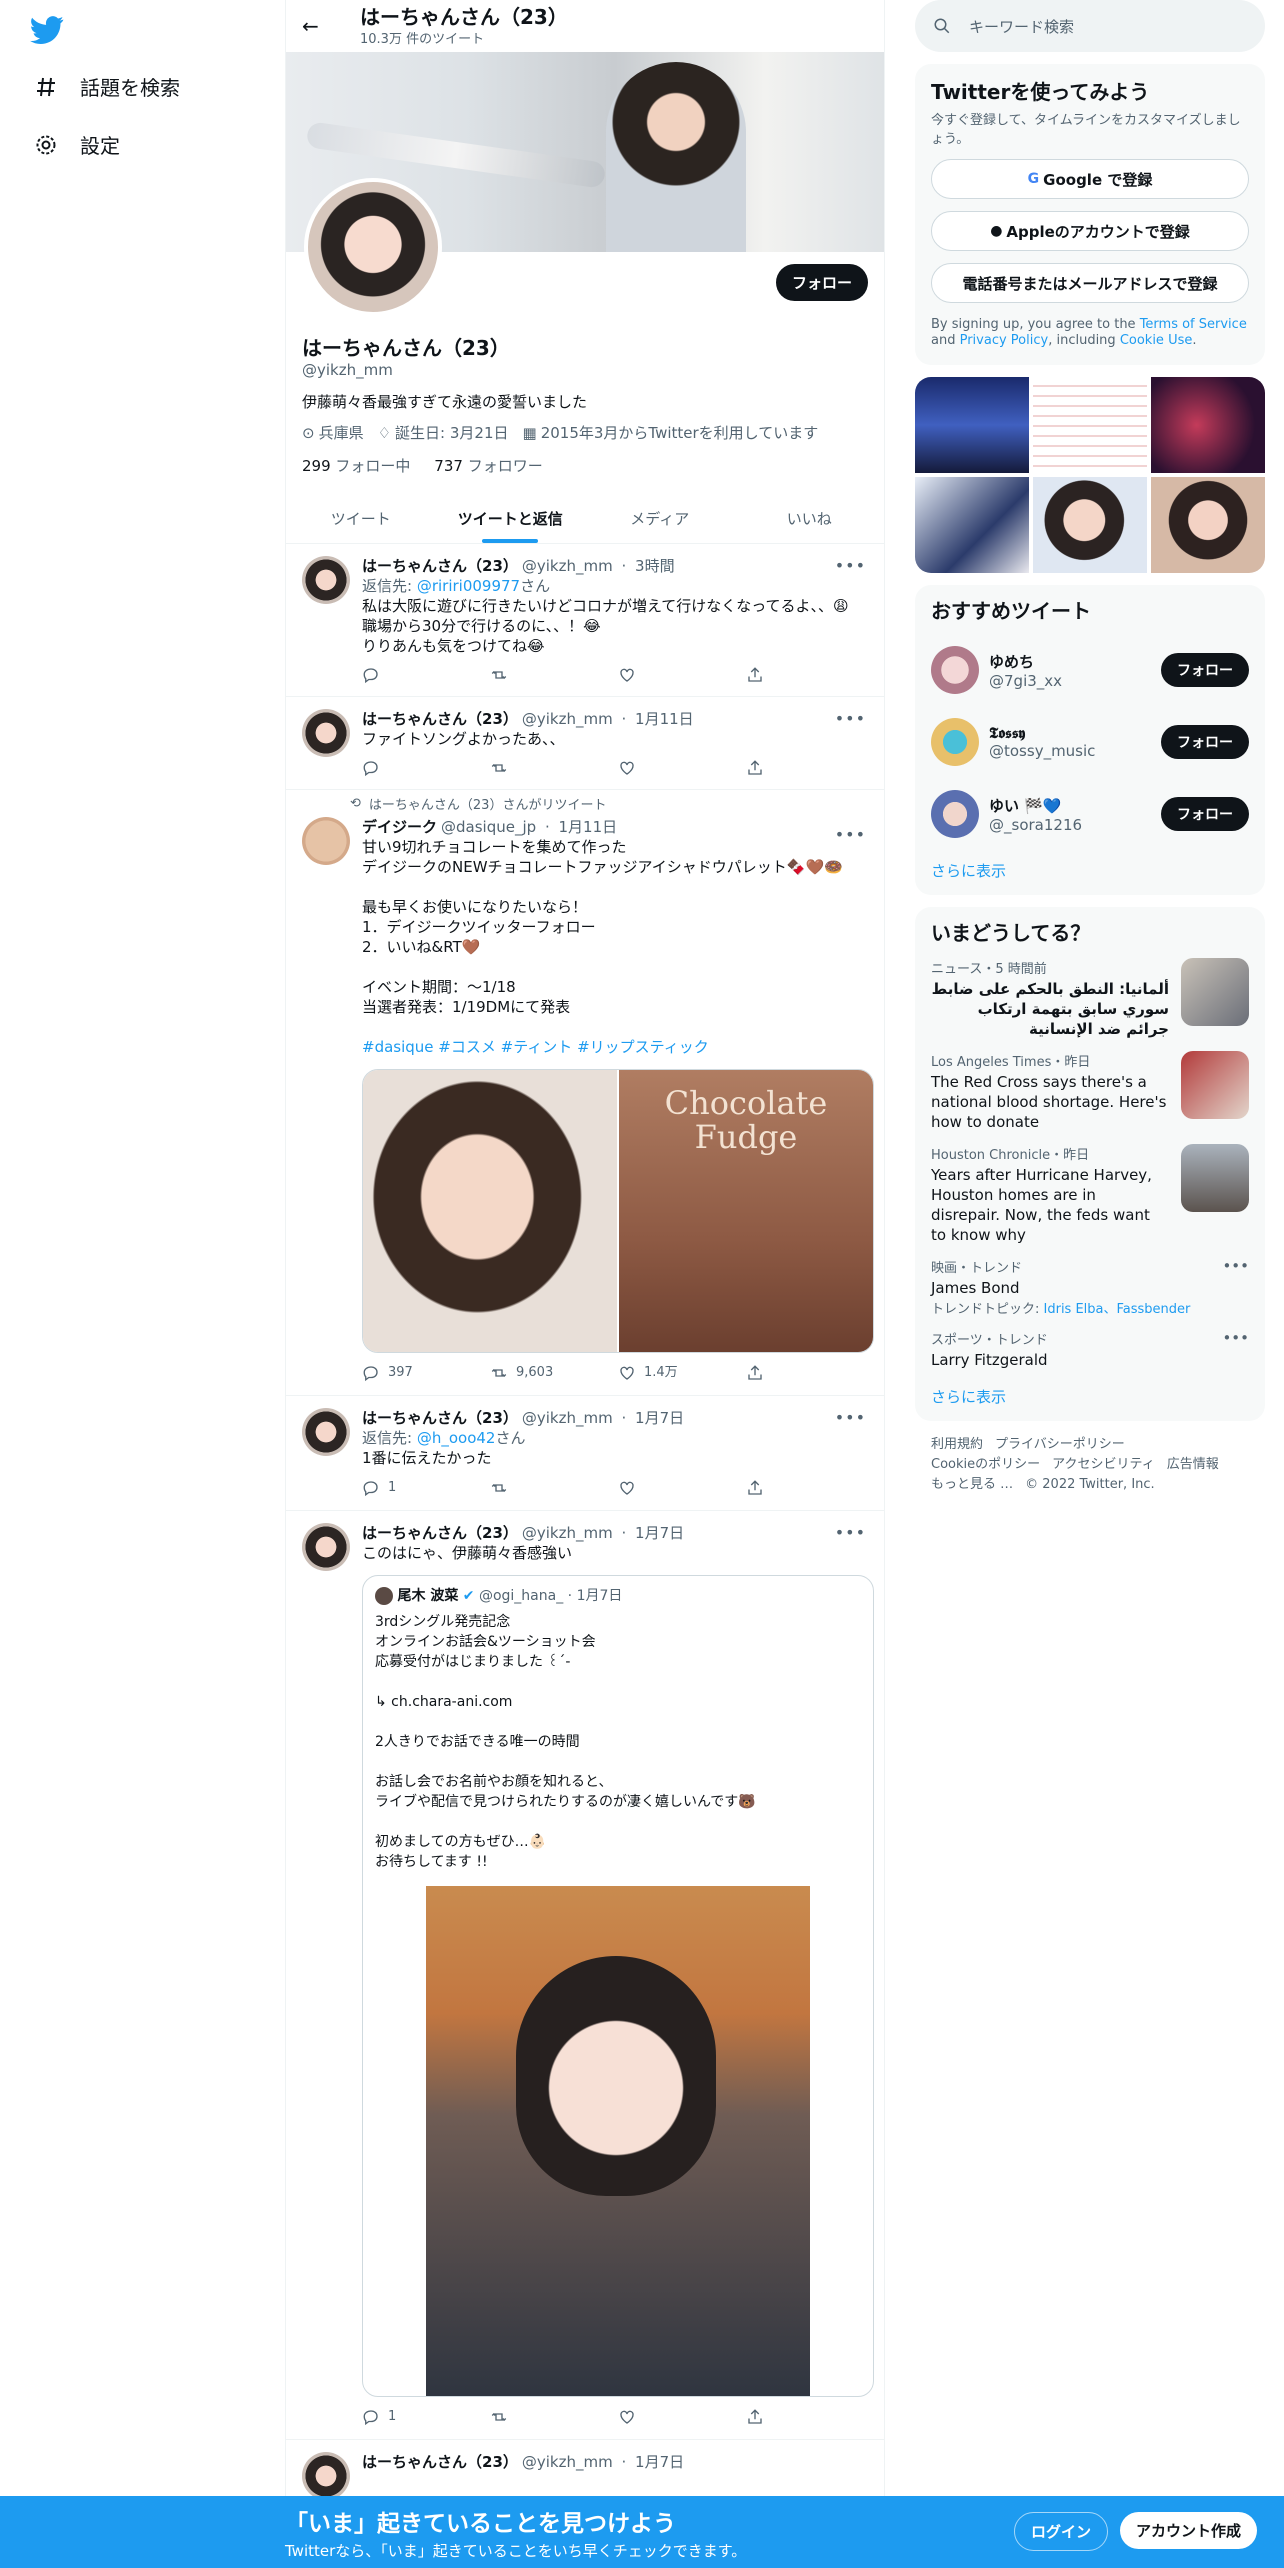 Image resolution: width=1284 pixels, height=2568 pixels. I want to click on tweet-media: Chocolate Fudge, so click(618, 1211).